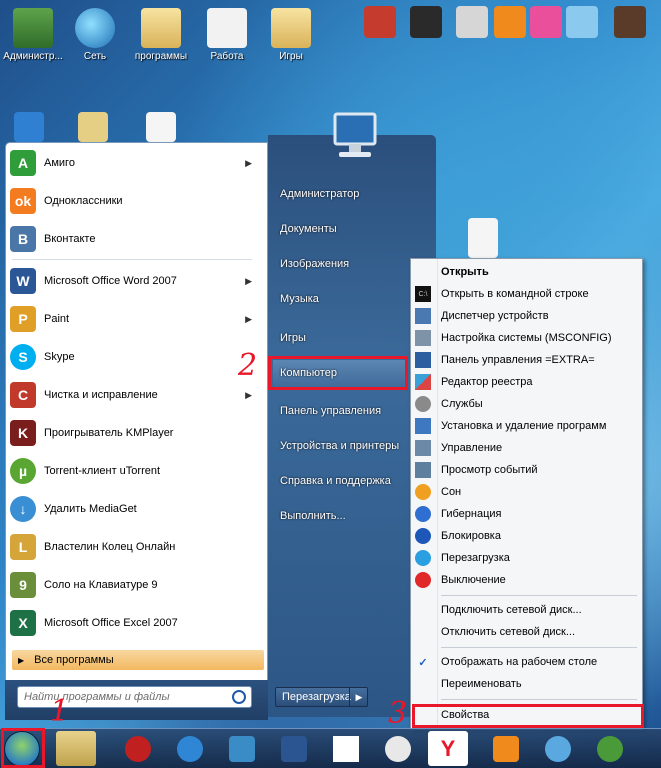 This screenshot has width=661, height=768. What do you see at coordinates (423, 470) in the screenshot?
I see `eventvwr-icon` at bounding box center [423, 470].